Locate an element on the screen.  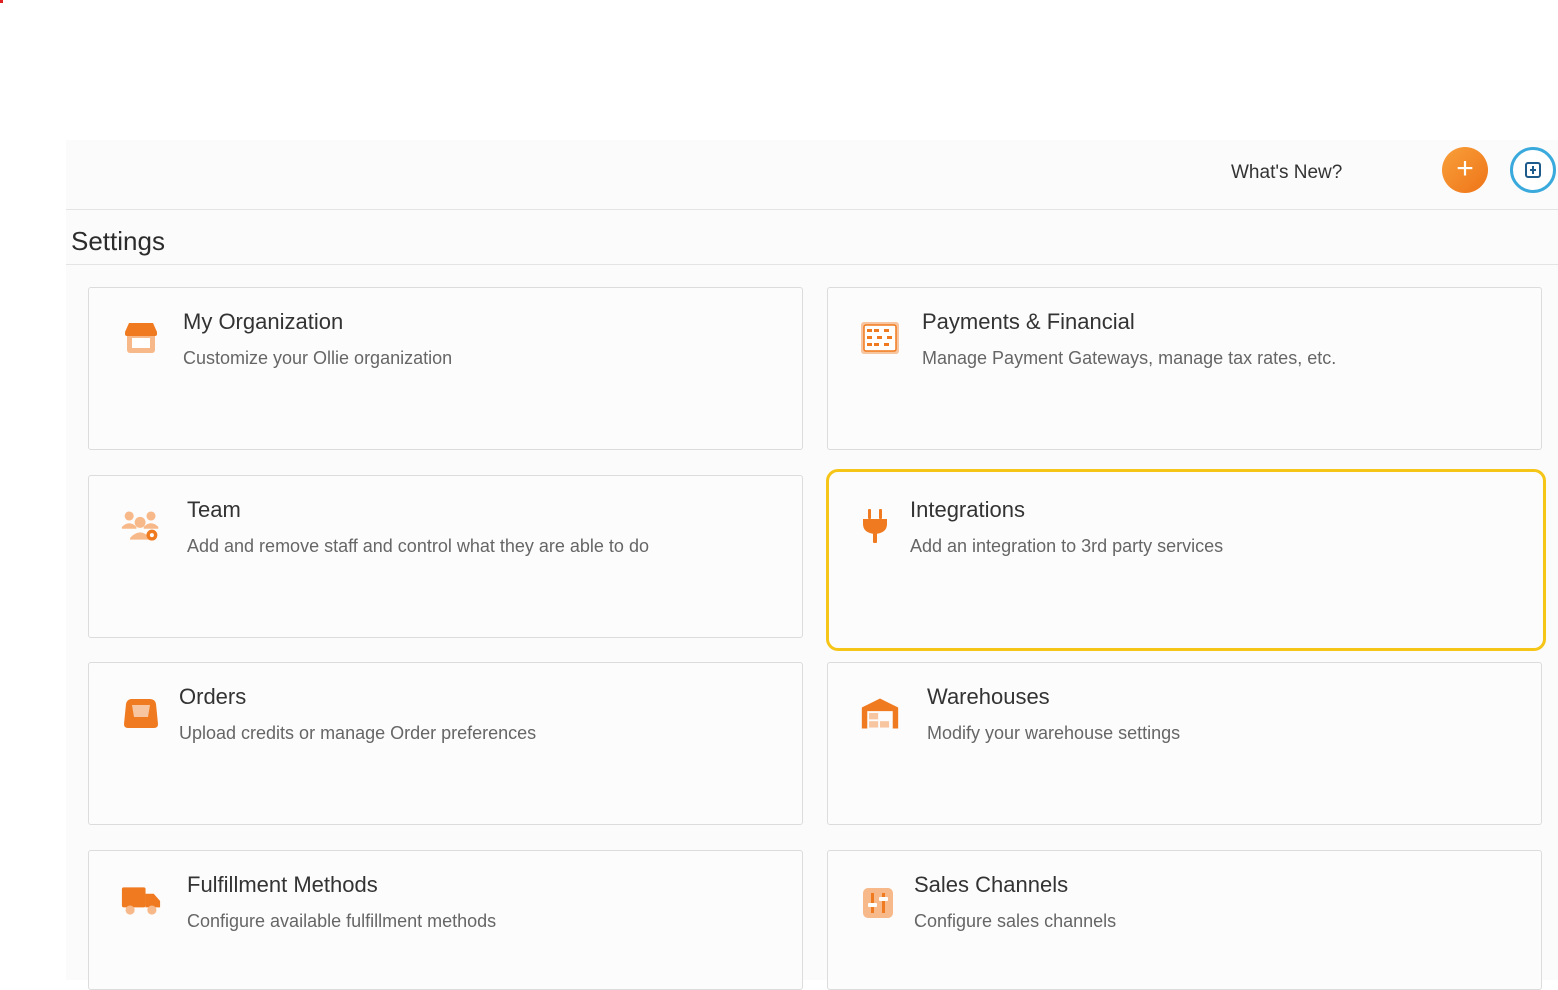
whats-new-link: What's New? is located at coordinates (1286, 173).